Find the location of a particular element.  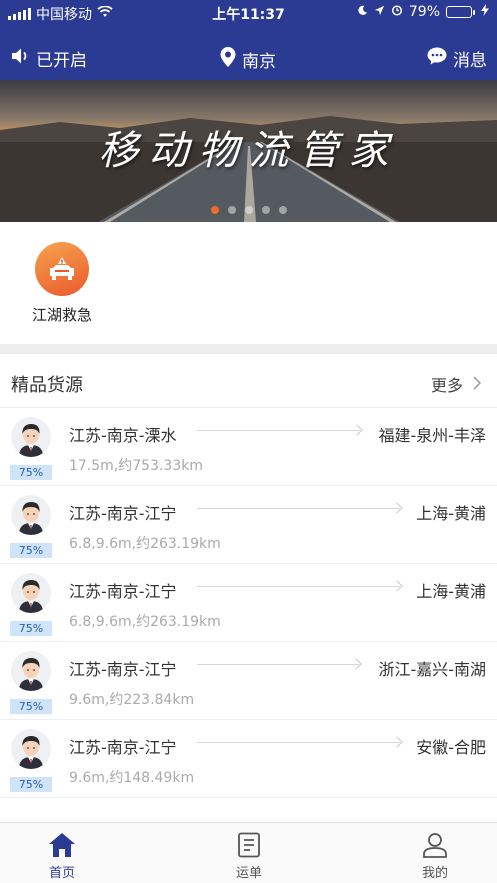

destination-label: 安徽-合肥 is located at coordinates (451, 747).